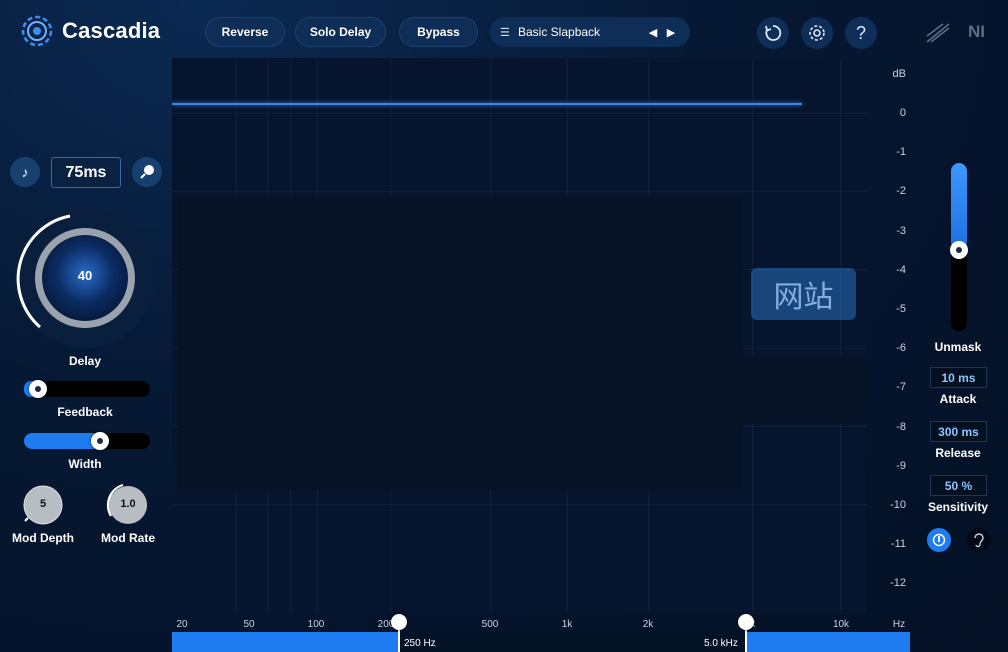  What do you see at coordinates (671, 32) in the screenshot?
I see `triangle-right-icon: ▶` at bounding box center [671, 32].